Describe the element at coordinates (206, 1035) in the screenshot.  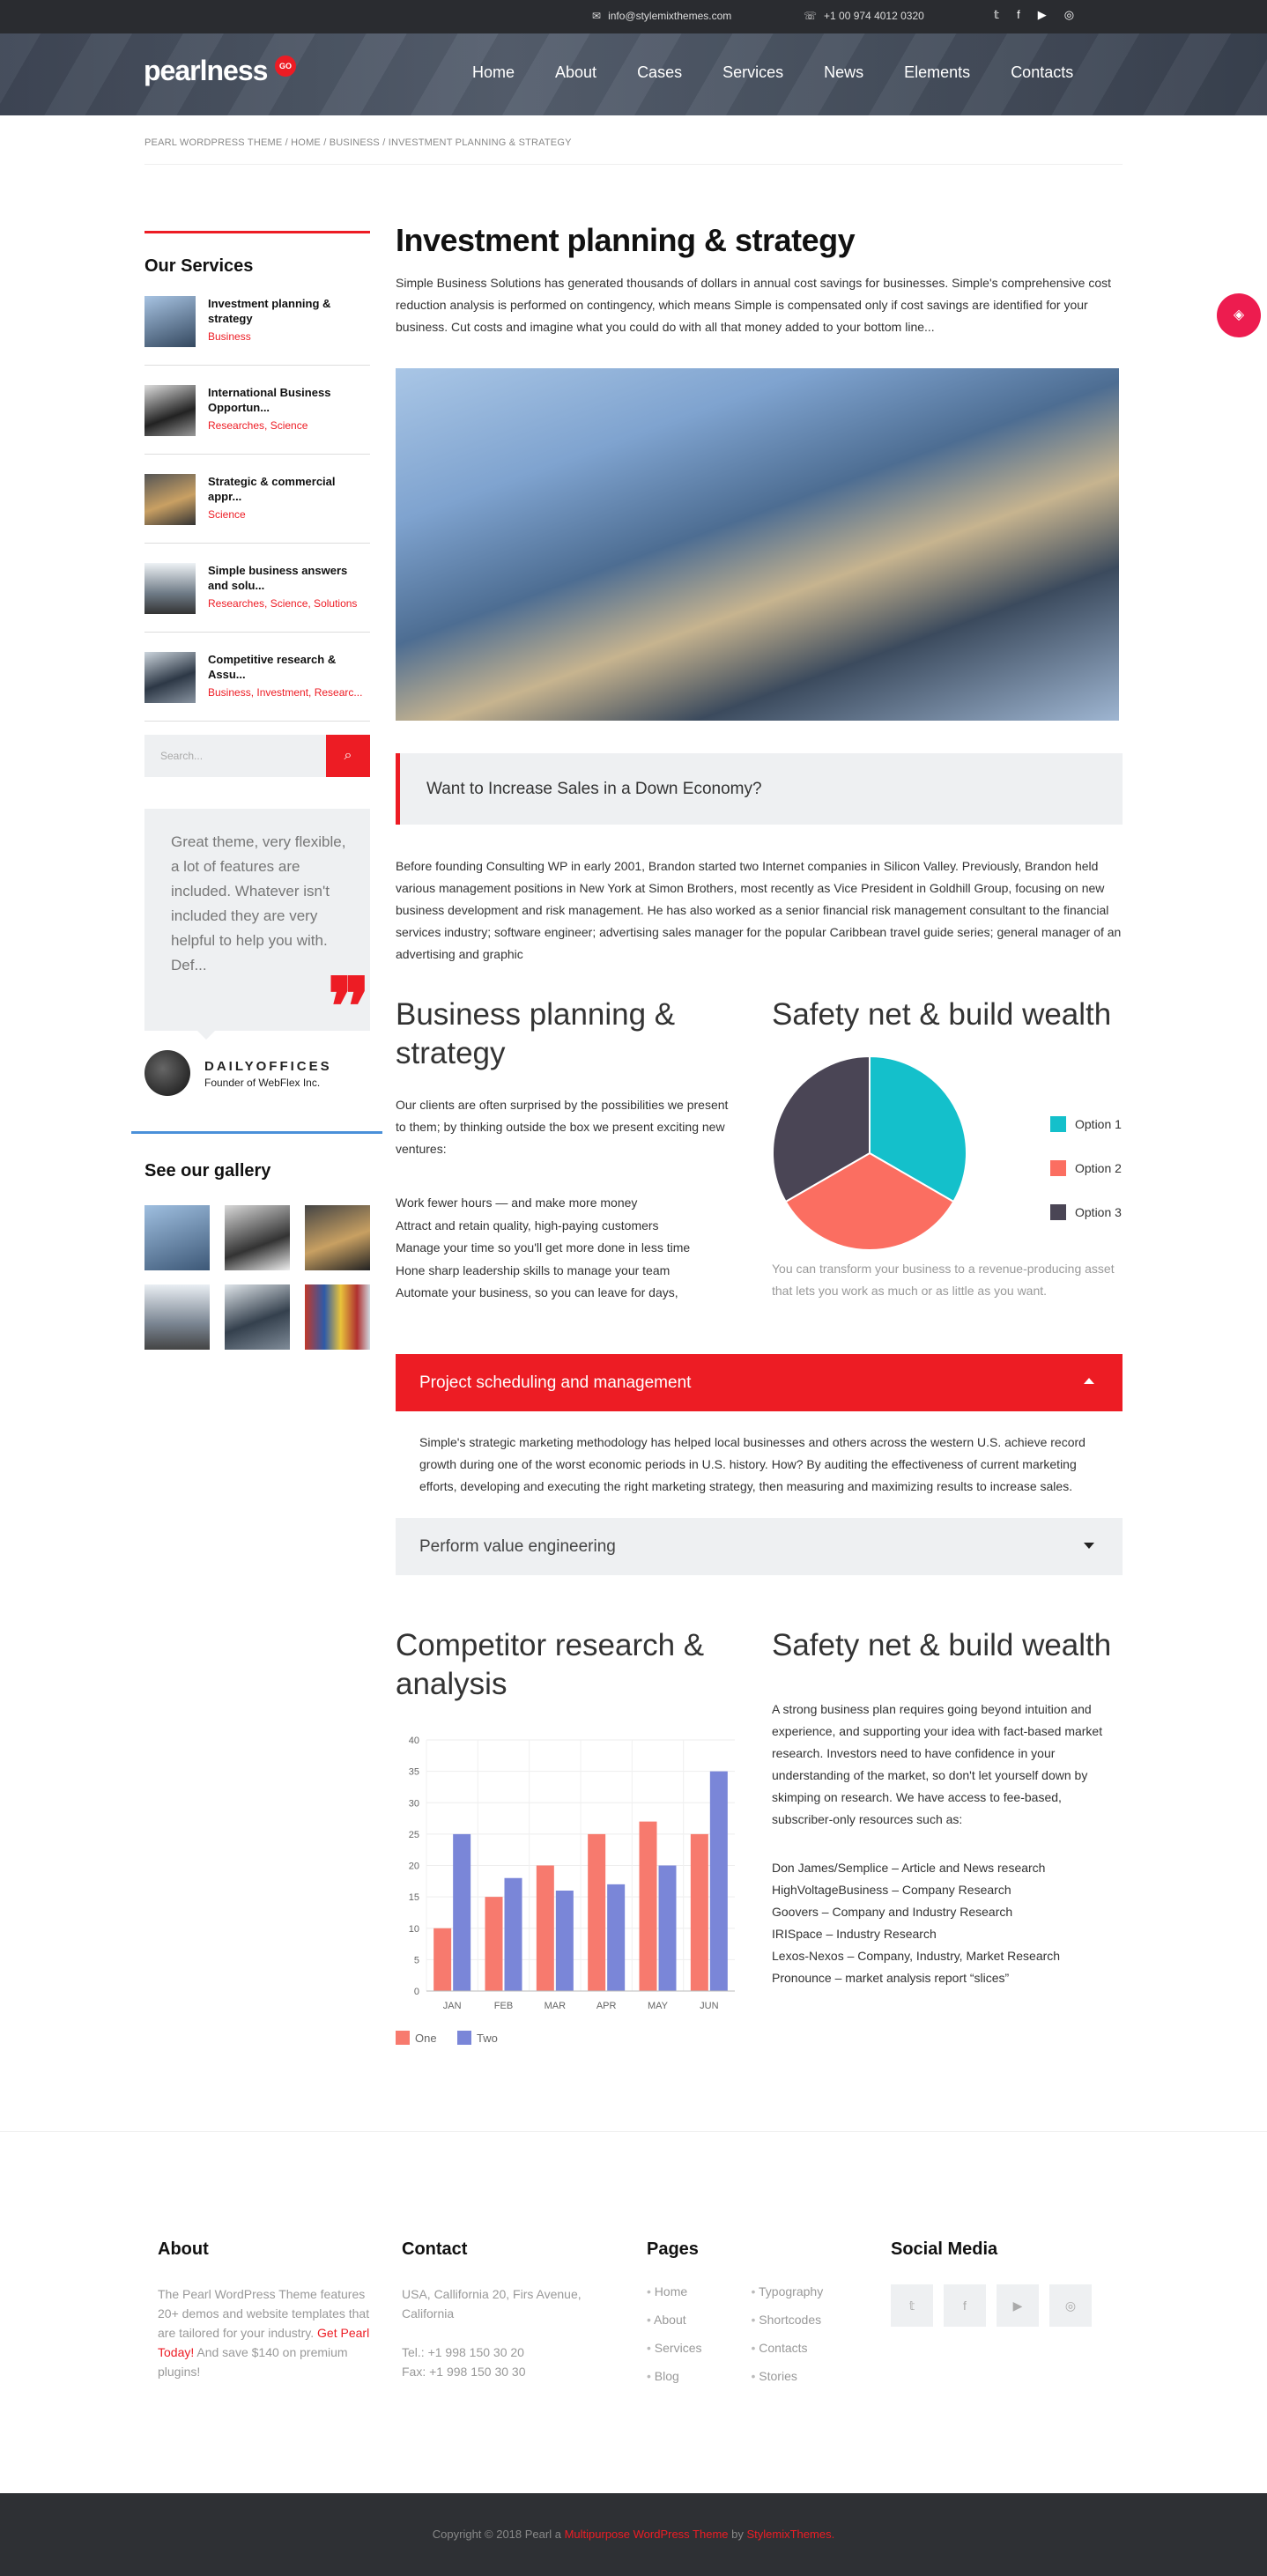
I see `testimonial-notch` at that location.